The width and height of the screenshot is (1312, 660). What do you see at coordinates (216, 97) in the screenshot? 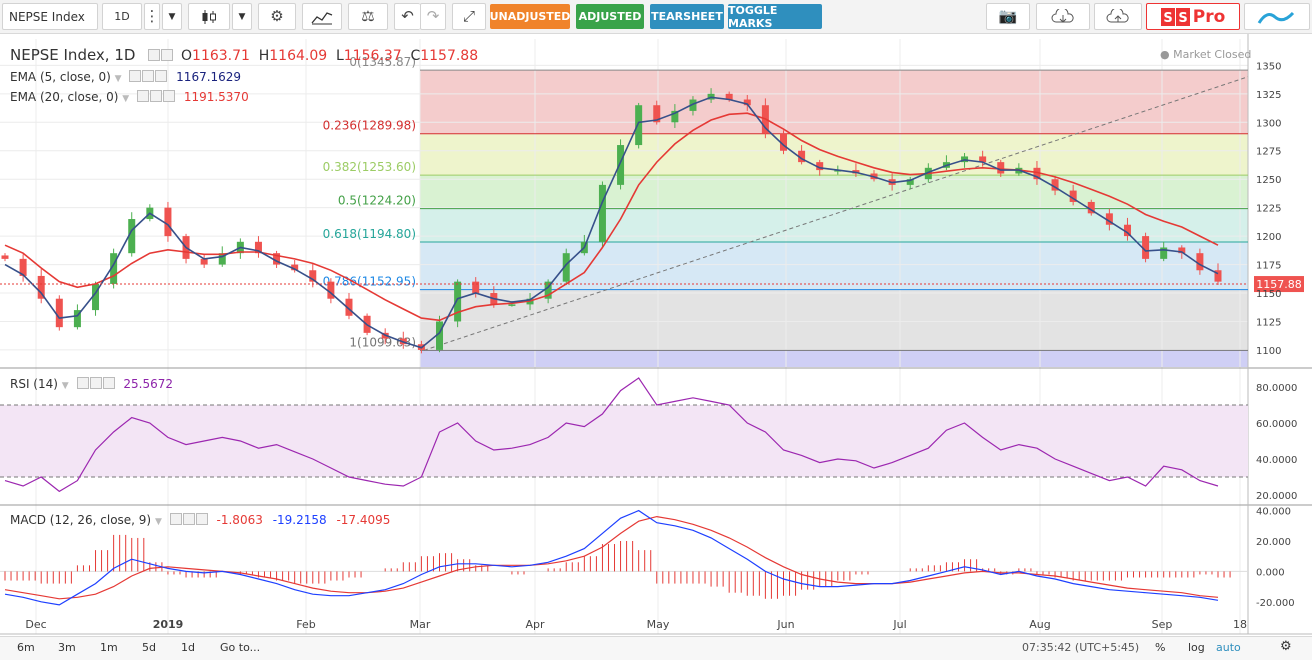
I see `ema20-value: 1191.5370` at bounding box center [216, 97].